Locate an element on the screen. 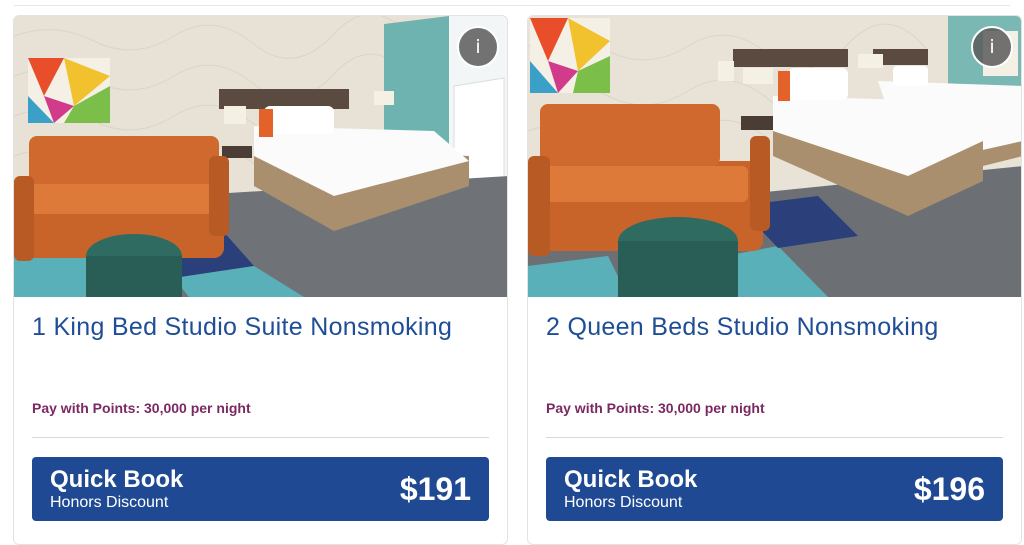  quick-book-button: Quick Book Honors Discount $196 is located at coordinates (774, 489).